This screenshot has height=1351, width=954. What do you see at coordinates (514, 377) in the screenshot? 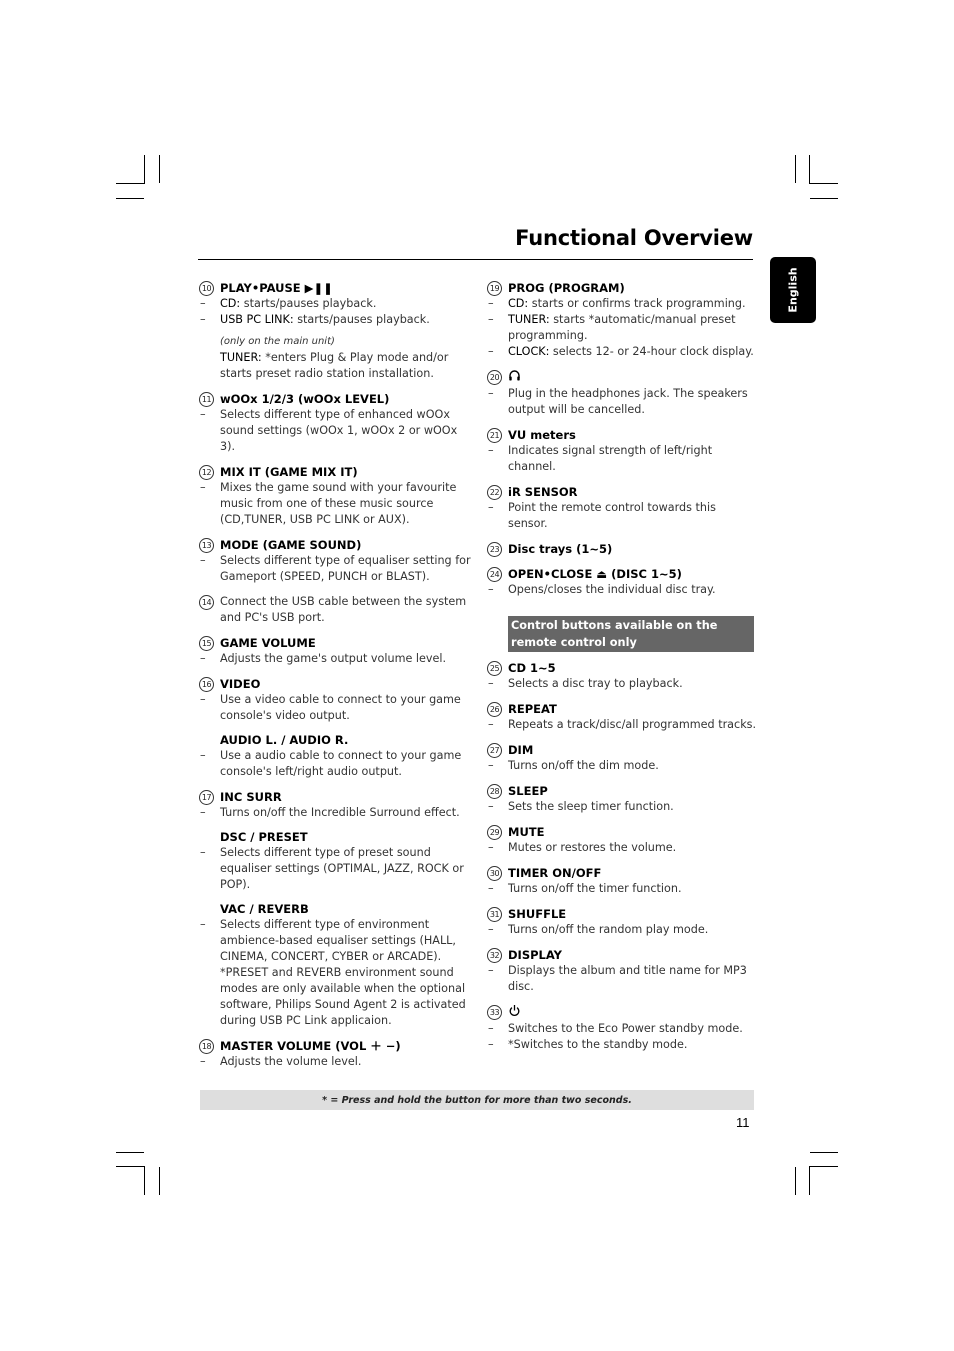
I see `headphones-icon` at bounding box center [514, 377].